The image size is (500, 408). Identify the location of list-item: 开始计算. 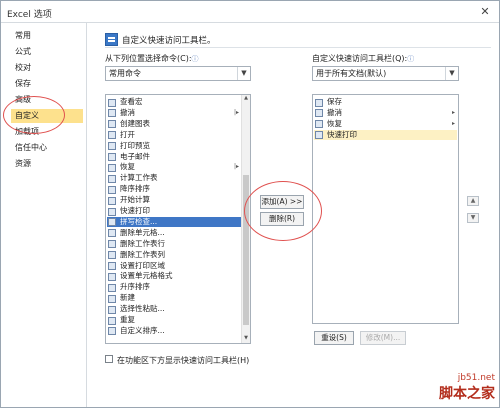
(174, 200).